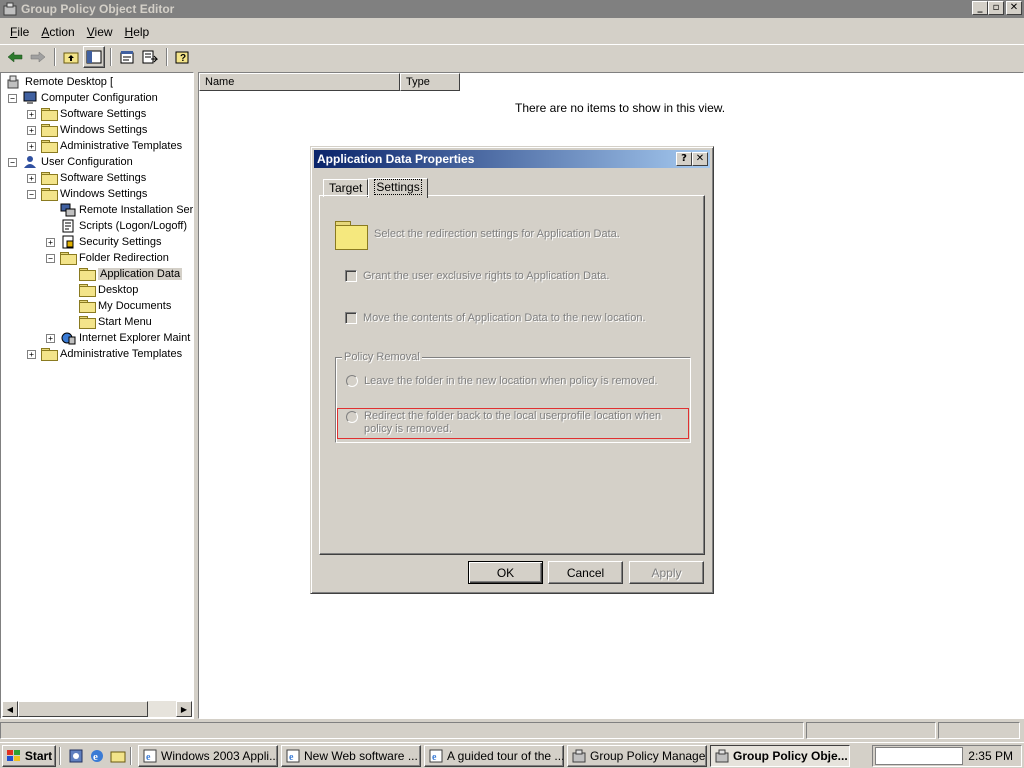  Describe the element at coordinates (83, 98) in the screenshot. I see `tree-item: − Computer Configuration` at that location.